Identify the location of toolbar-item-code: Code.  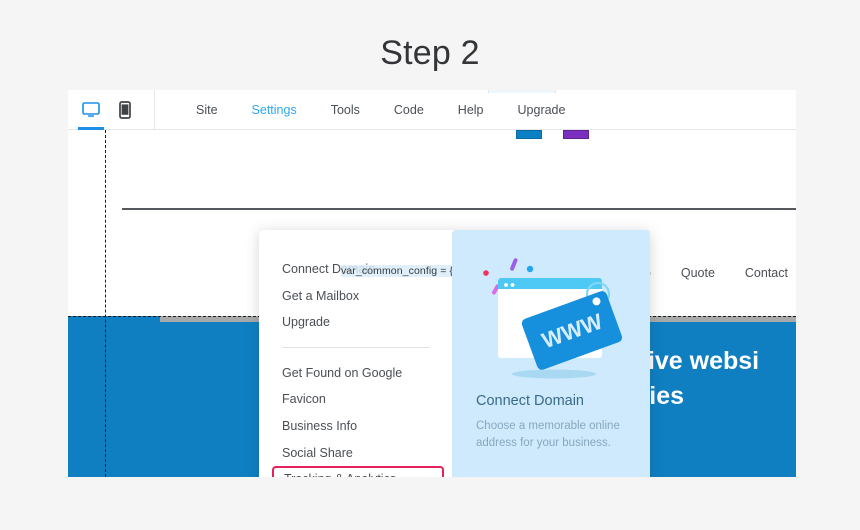
(409, 110).